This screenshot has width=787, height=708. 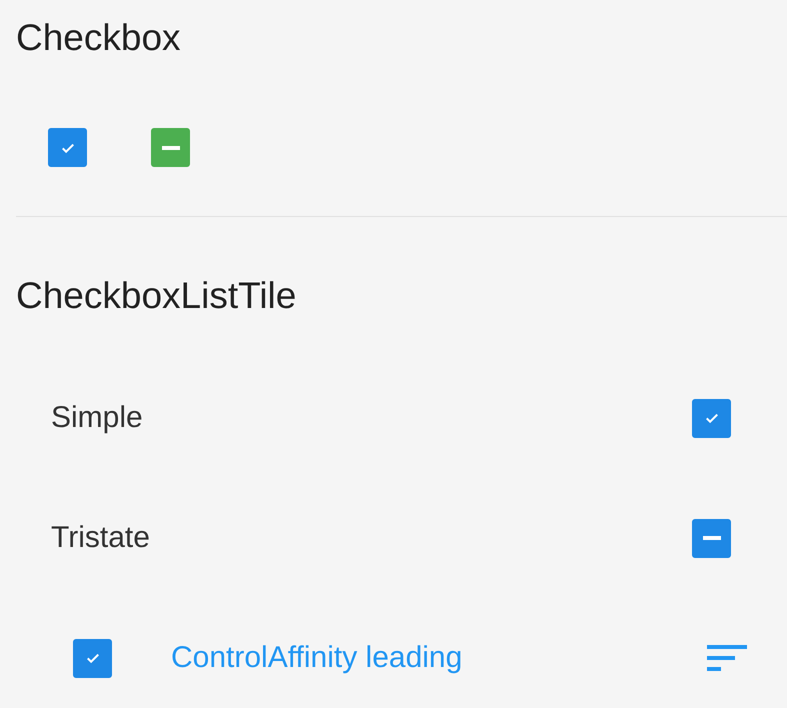 I want to click on tile-label: ControlAffinity leading, so click(x=317, y=658).